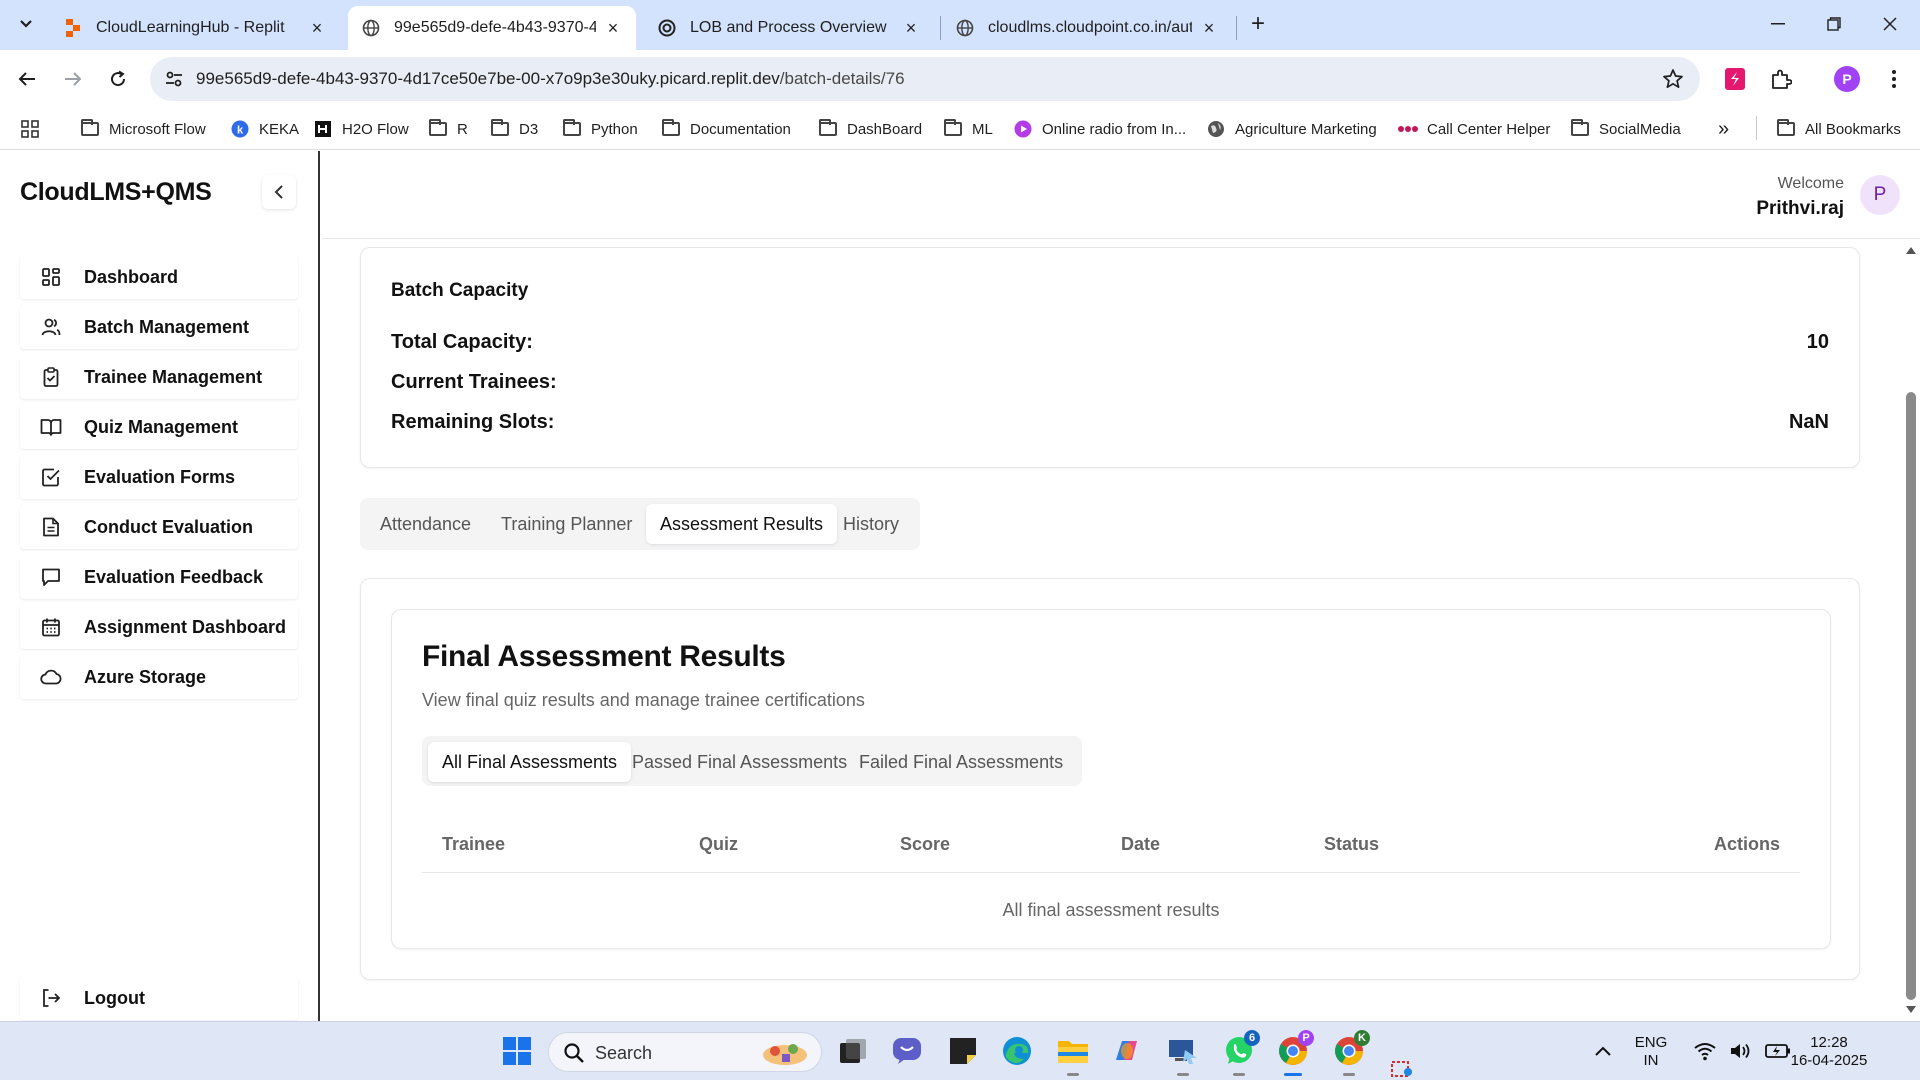 The width and height of the screenshot is (1920, 1080). Describe the element at coordinates (1778, 24) in the screenshot. I see `minimize-button` at that location.